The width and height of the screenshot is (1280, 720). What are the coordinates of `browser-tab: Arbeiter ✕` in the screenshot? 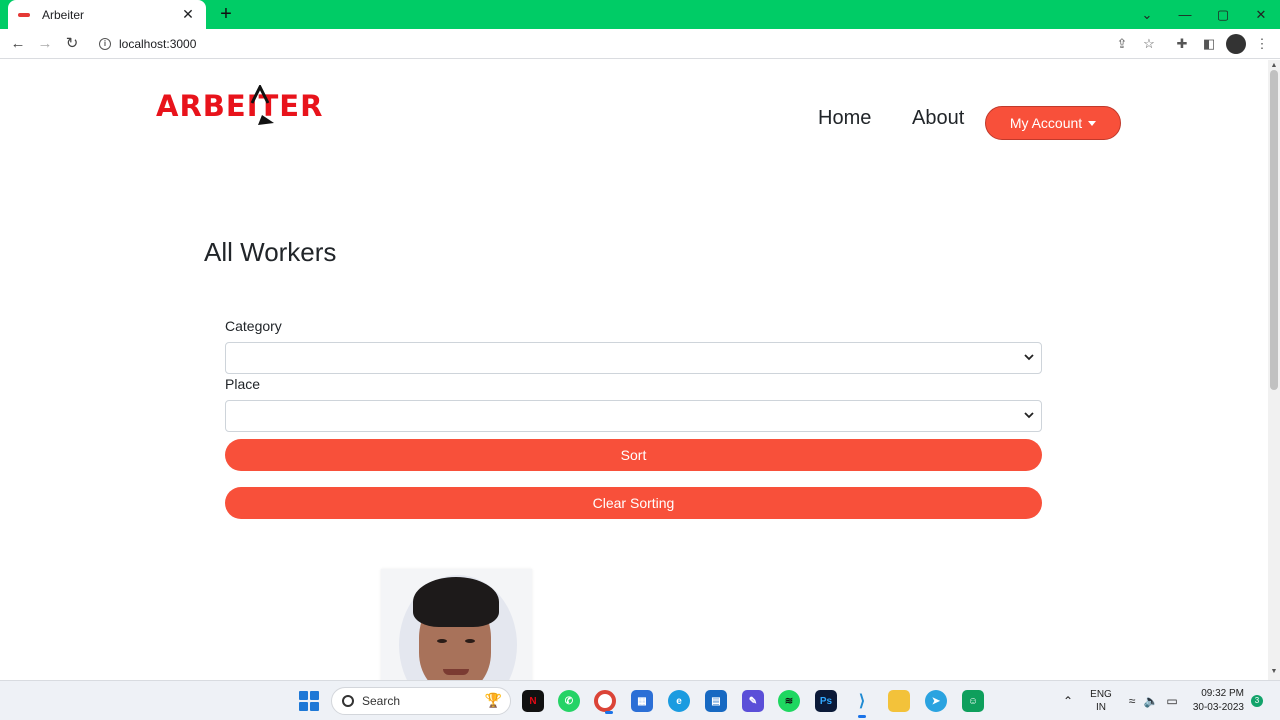 It's located at (107, 14).